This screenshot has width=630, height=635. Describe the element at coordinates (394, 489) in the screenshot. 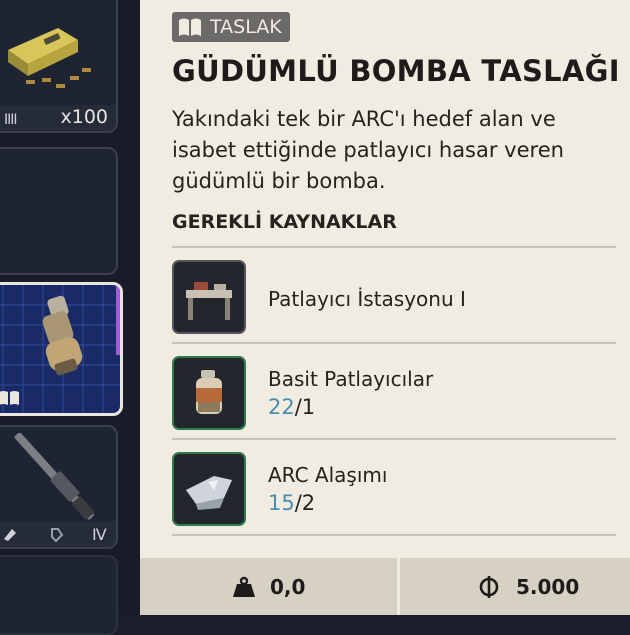

I see `requirement-row: ARC Alaşımı 15/2` at that location.